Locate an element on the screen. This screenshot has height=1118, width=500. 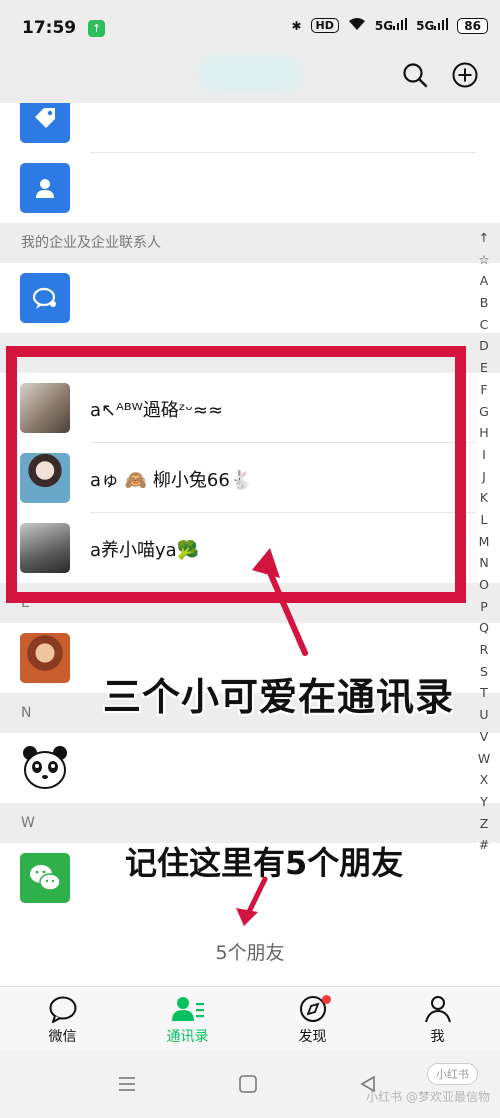
index-letter: J is located at coordinates (484, 477).